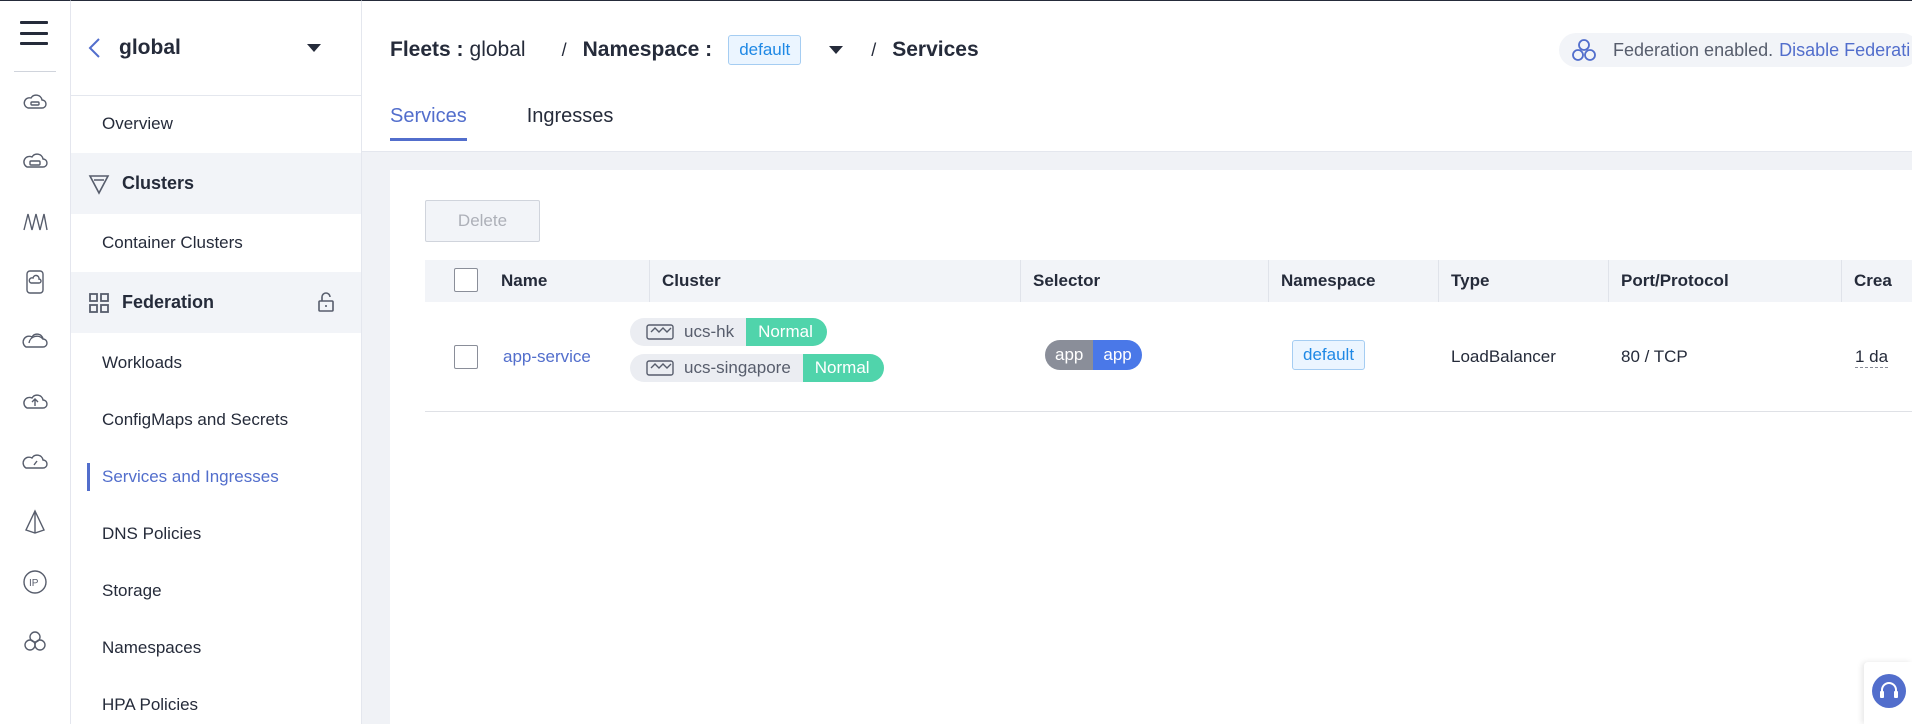 Image resolution: width=1912 pixels, height=724 pixels. Describe the element at coordinates (1137, 151) in the screenshot. I see `tab-divider` at that location.